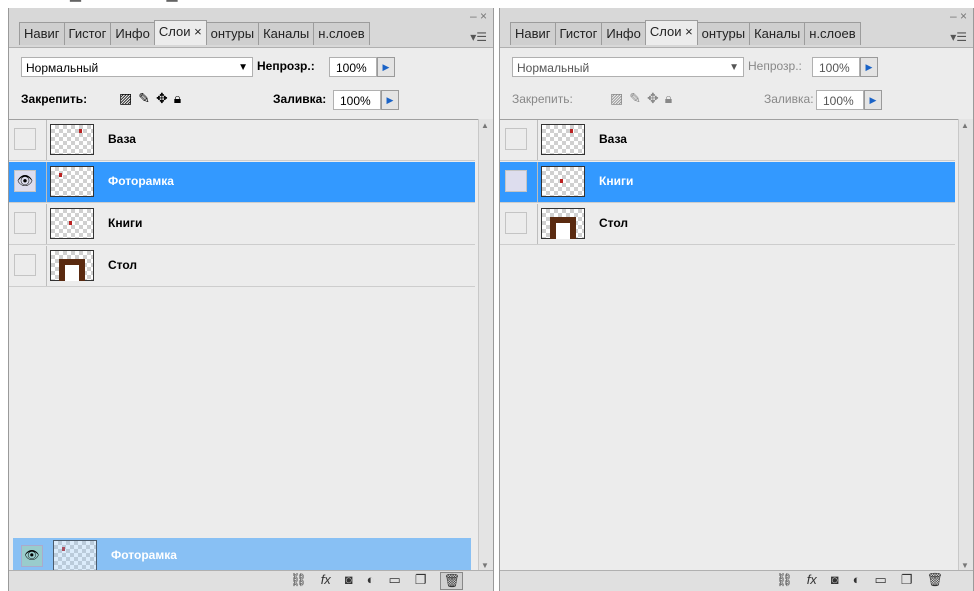 The width and height of the screenshot is (974, 591). I want to click on layer-row-selected: 👁︎ Фоторамка, so click(242, 182).